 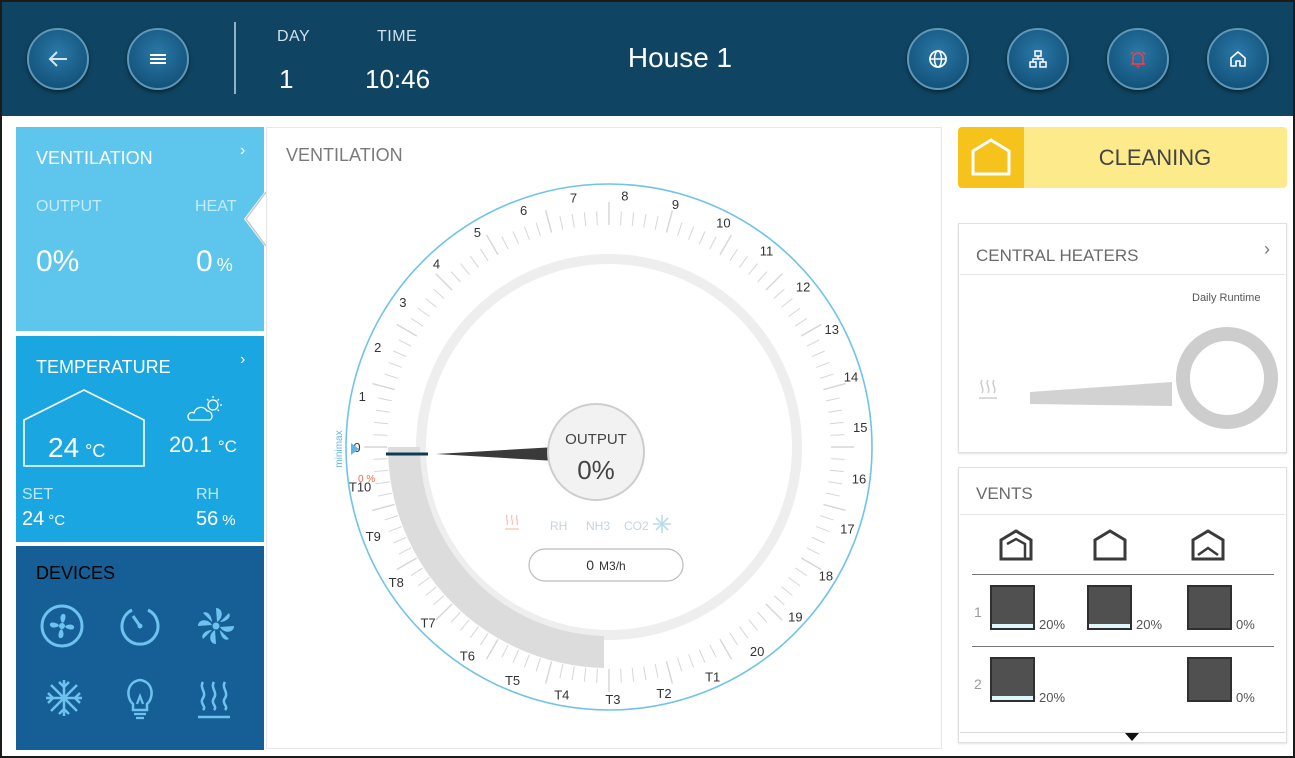 What do you see at coordinates (1267, 249) in the screenshot?
I see `central-heaters-chevron-icon: ›` at bounding box center [1267, 249].